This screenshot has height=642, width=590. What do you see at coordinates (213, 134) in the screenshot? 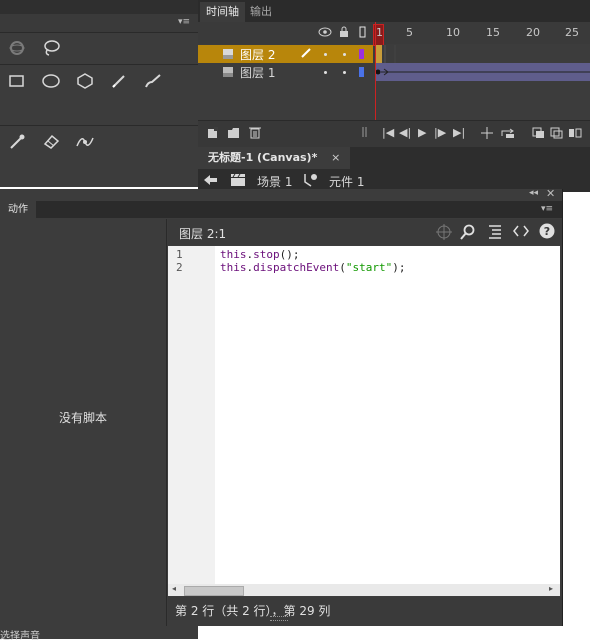
I see `new-layer-icon` at bounding box center [213, 134].